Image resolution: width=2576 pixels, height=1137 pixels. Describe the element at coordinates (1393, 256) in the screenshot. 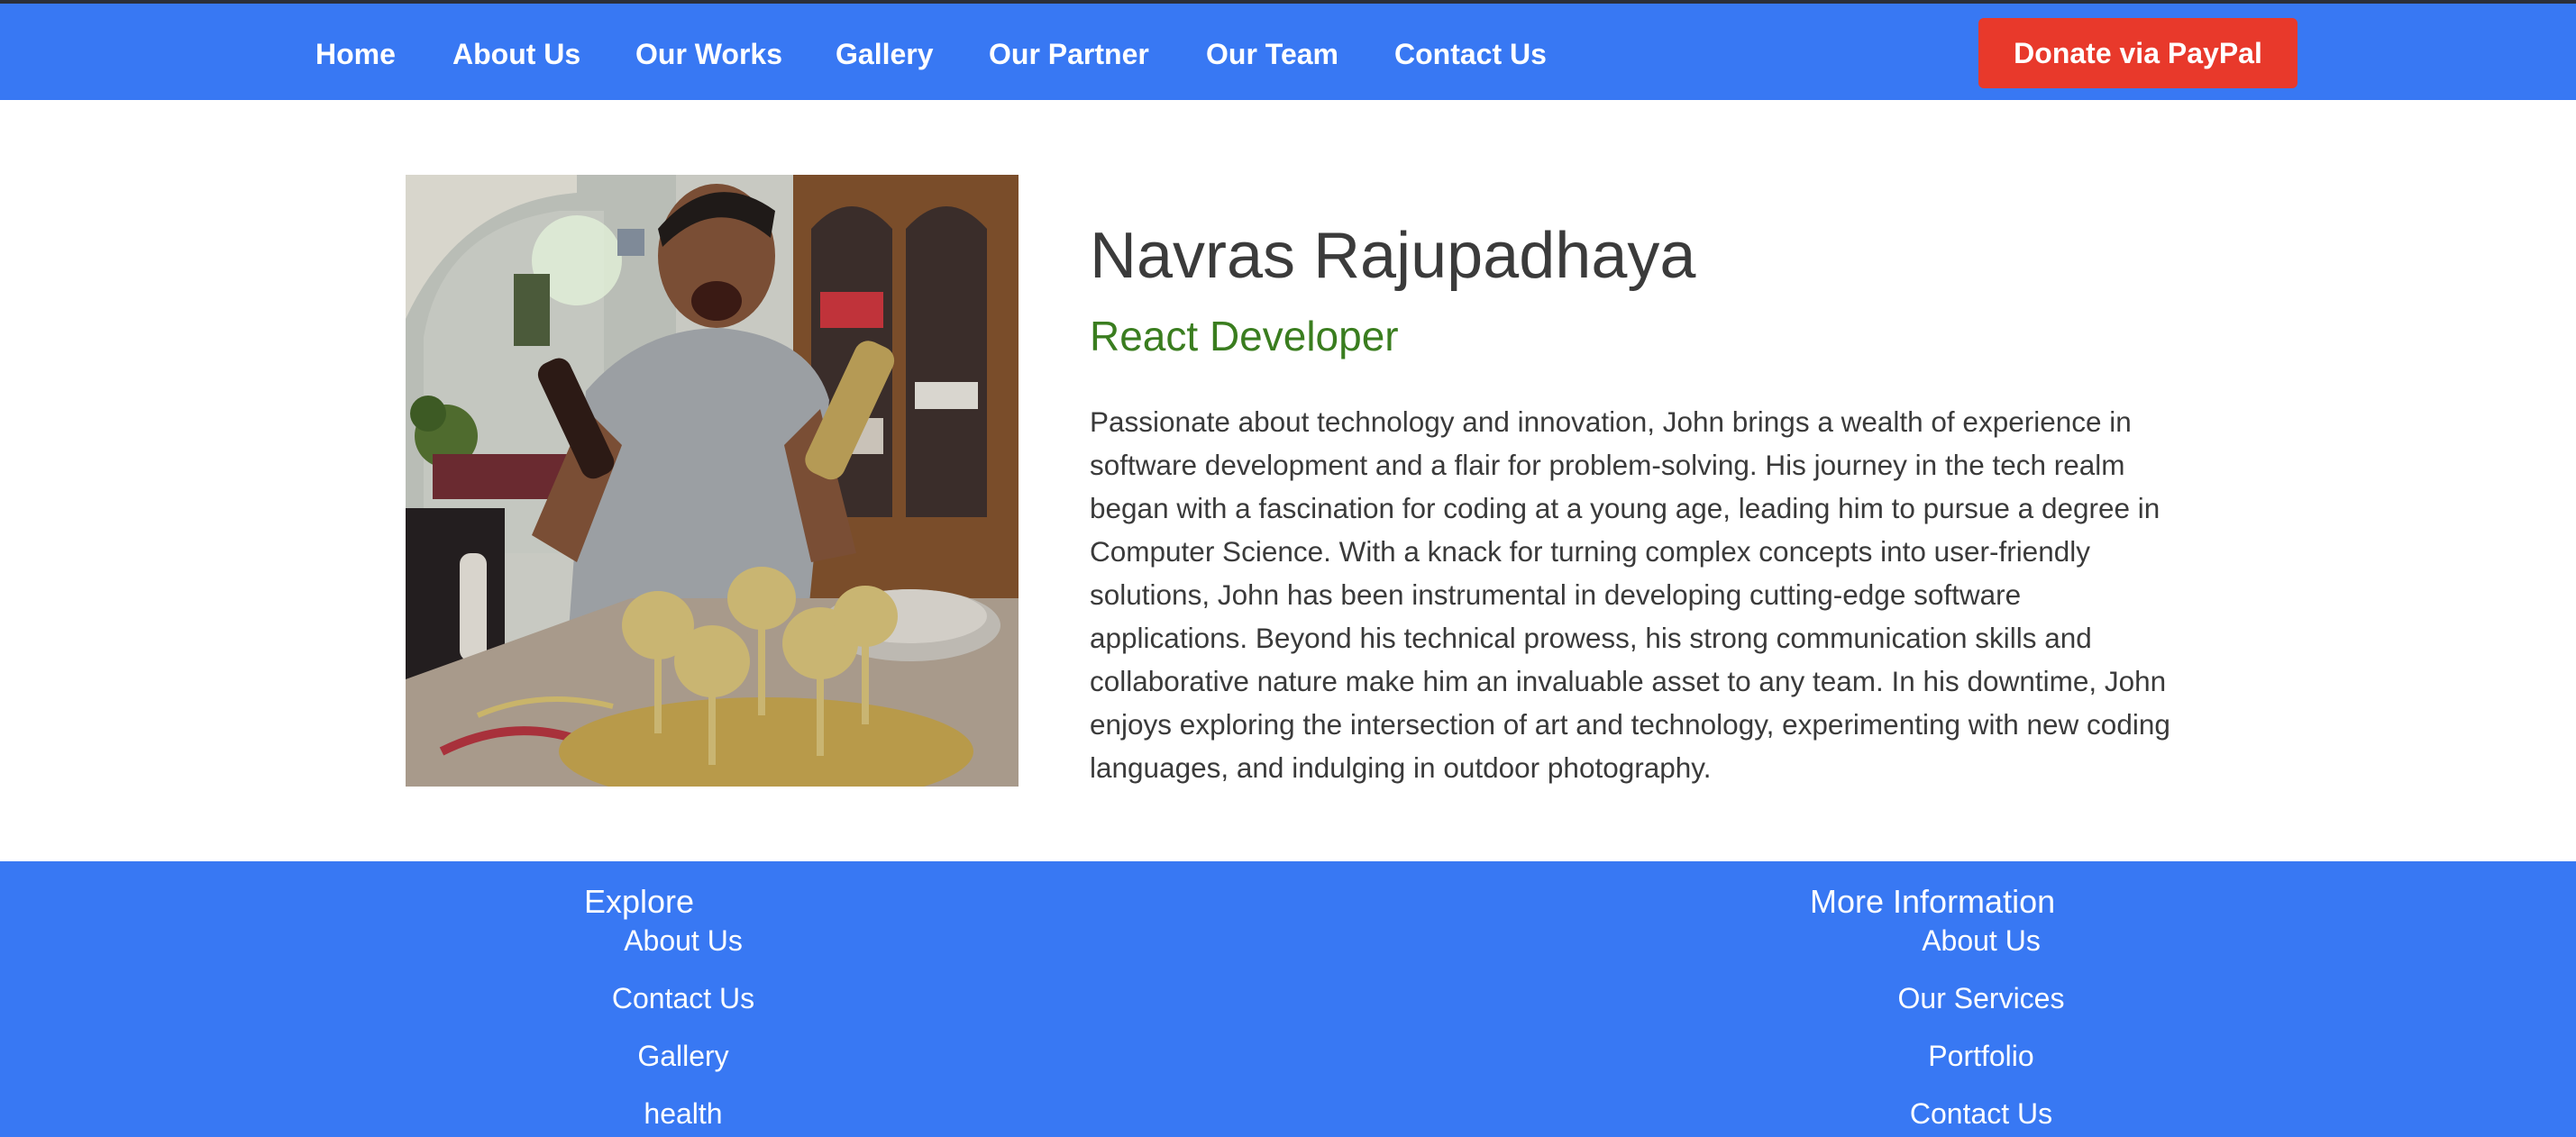

I see `member-name: Navras Rajupadhaya` at that location.